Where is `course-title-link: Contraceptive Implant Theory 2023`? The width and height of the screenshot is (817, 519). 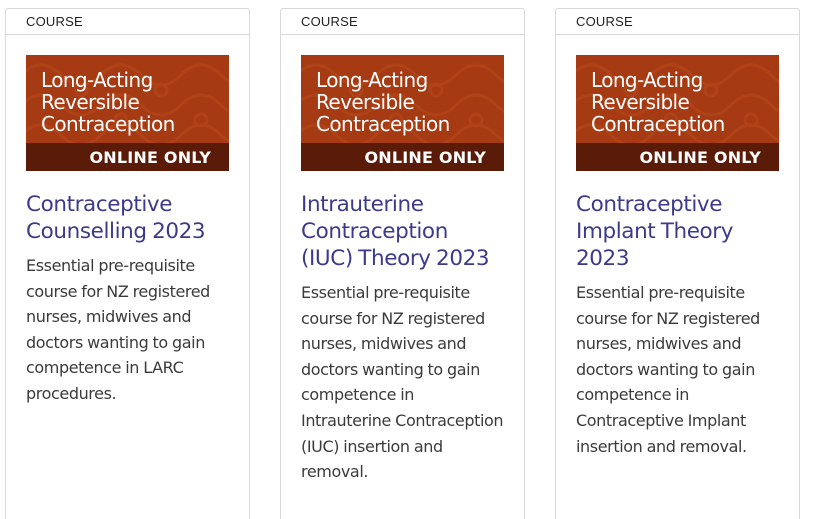
course-title-link: Contraceptive Implant Theory 2023 is located at coordinates (677, 231).